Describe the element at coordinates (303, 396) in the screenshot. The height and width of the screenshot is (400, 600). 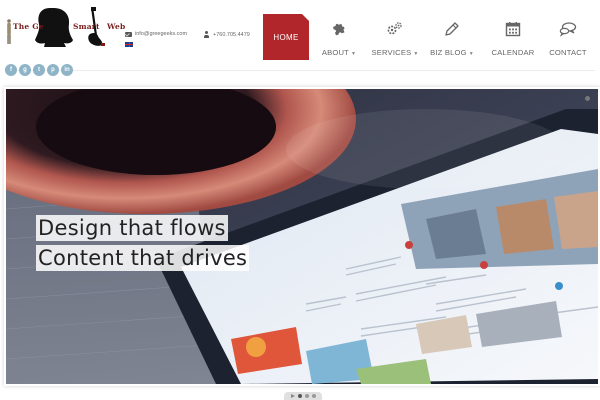
I see `slider-pager` at that location.